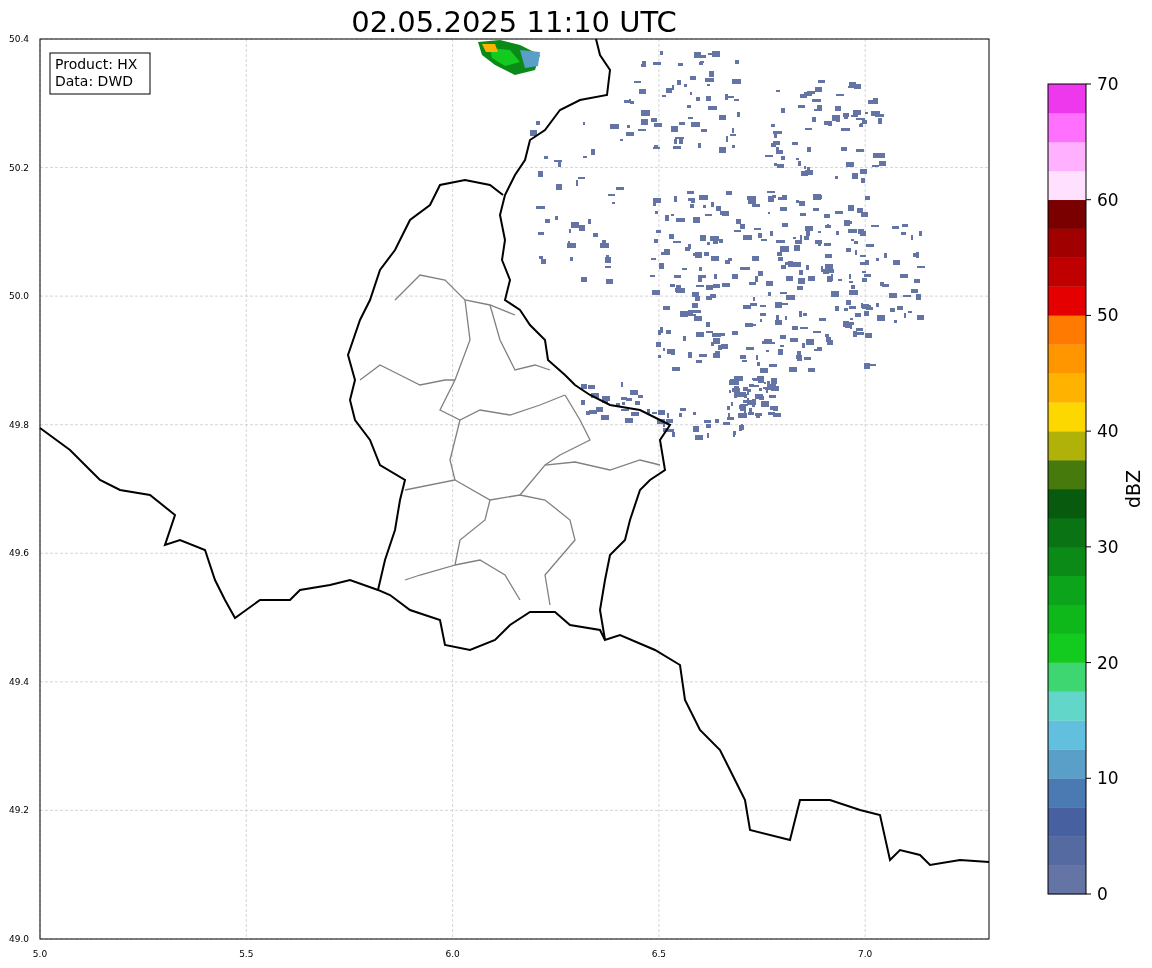  What do you see at coordinates (18, 39) in the screenshot?
I see `y-tick-label: 50.4` at bounding box center [18, 39].